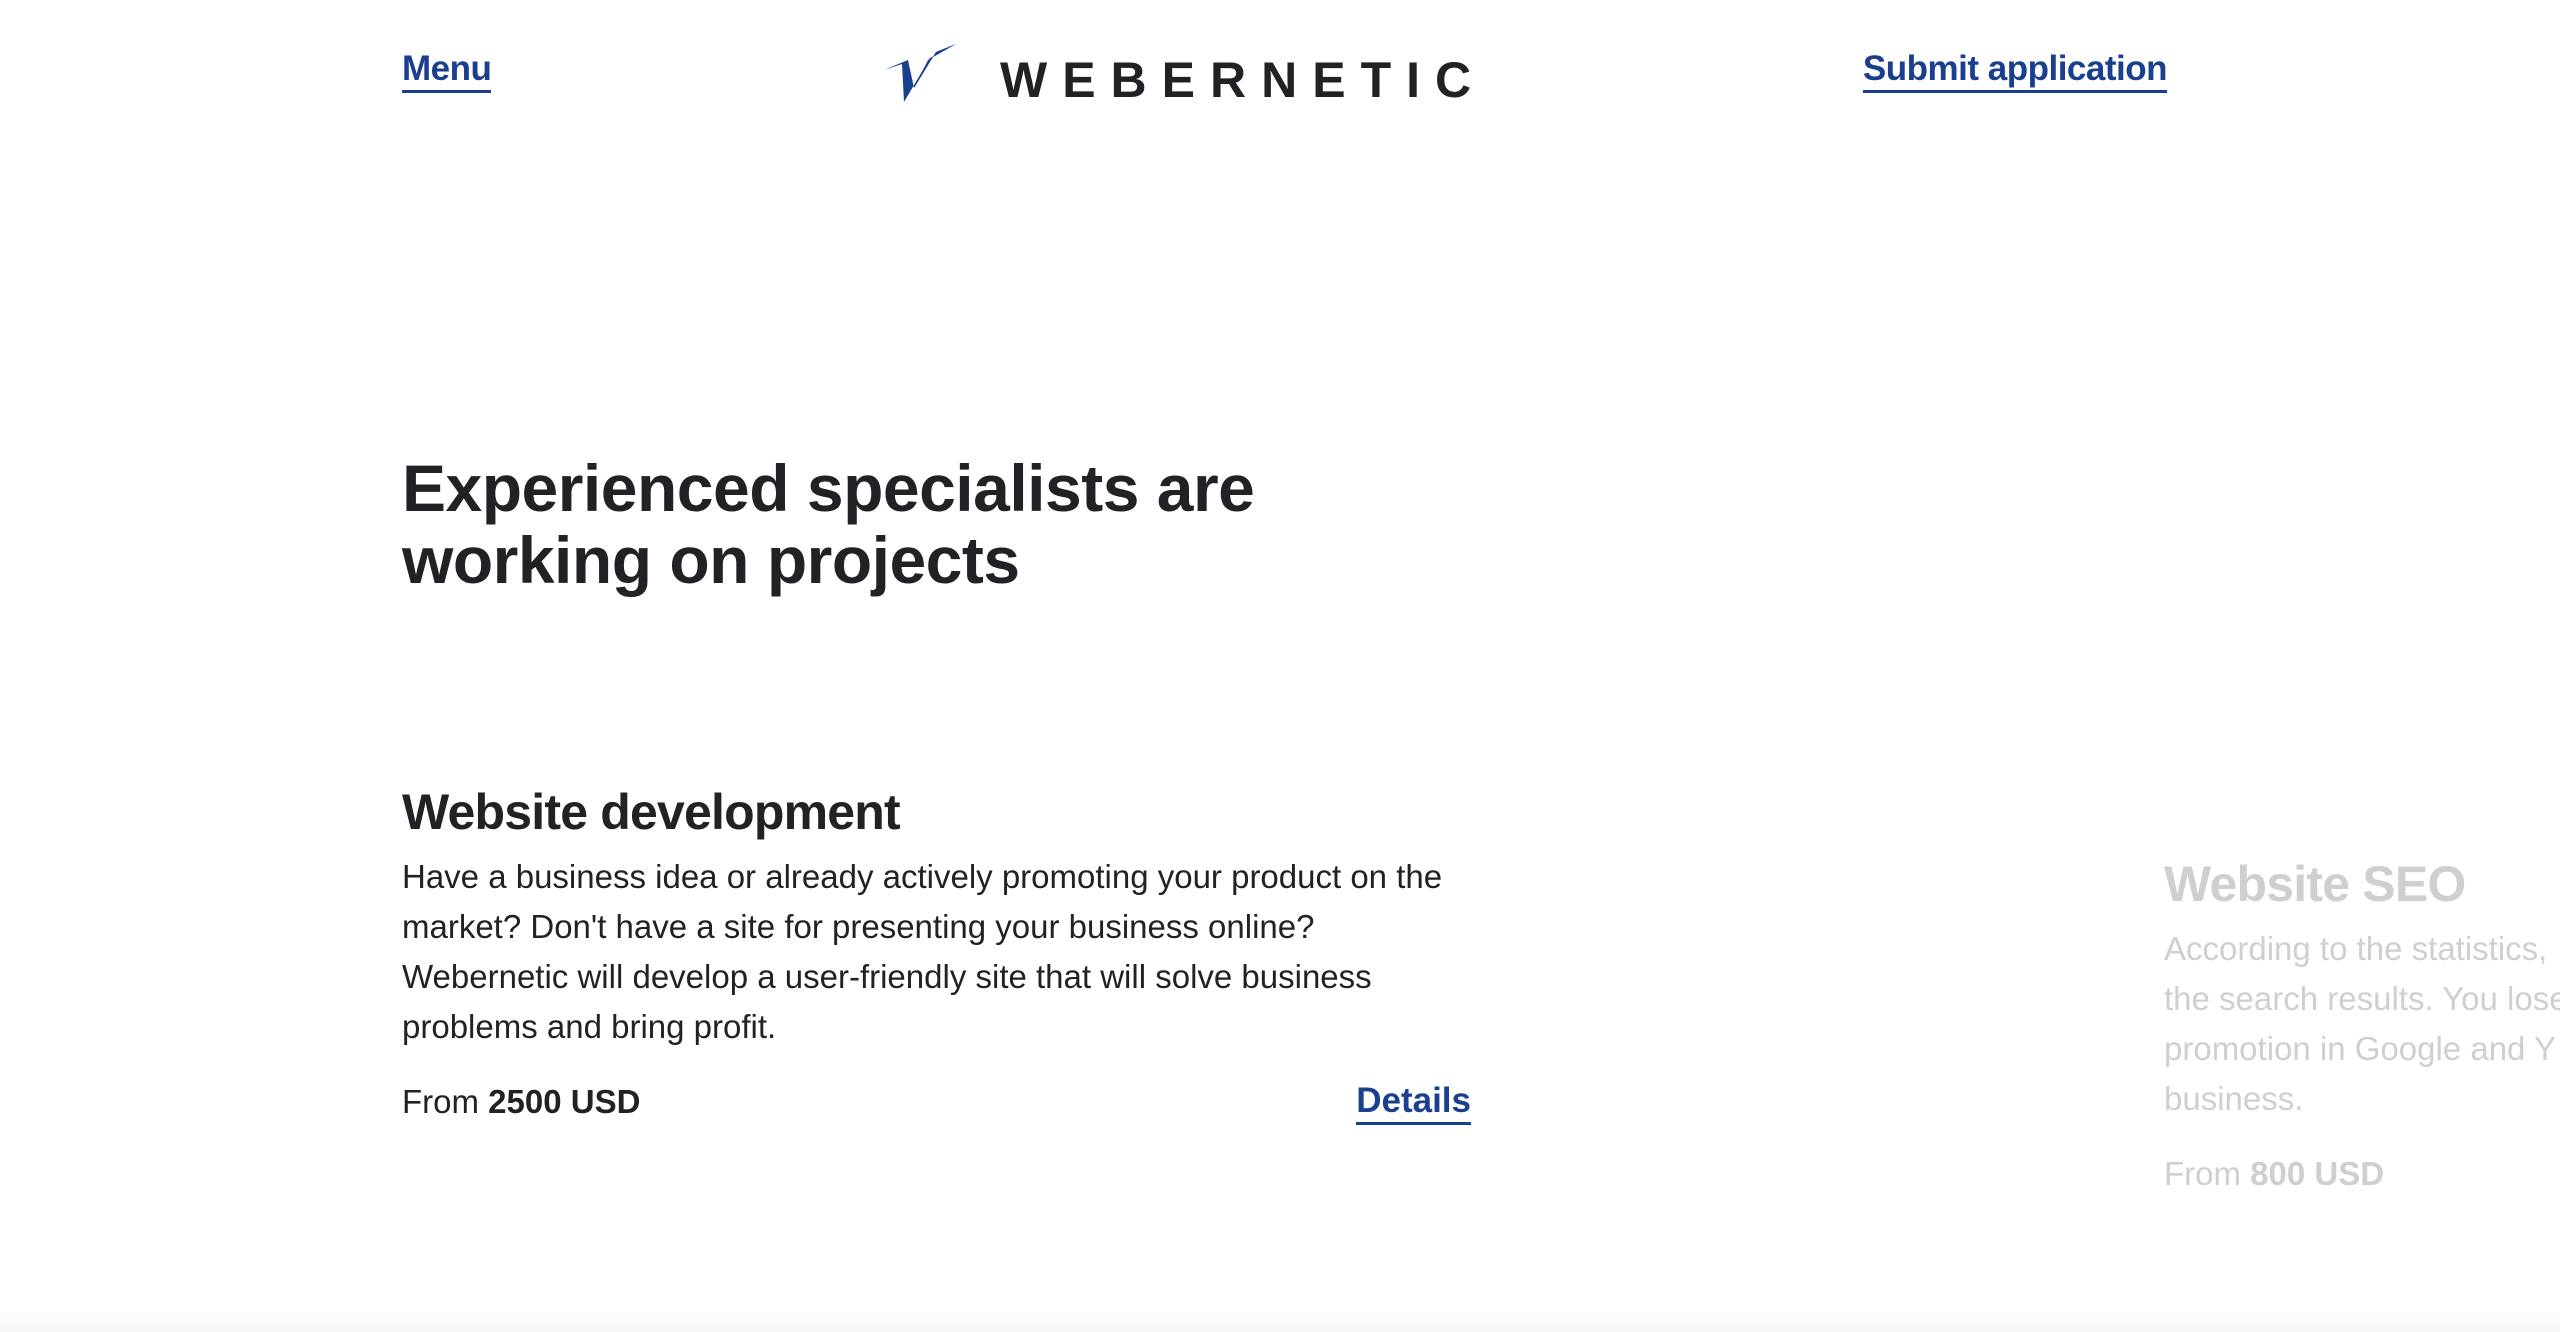 Image resolution: width=2560 pixels, height=1332 pixels. I want to click on details-link: Details, so click(1413, 1102).